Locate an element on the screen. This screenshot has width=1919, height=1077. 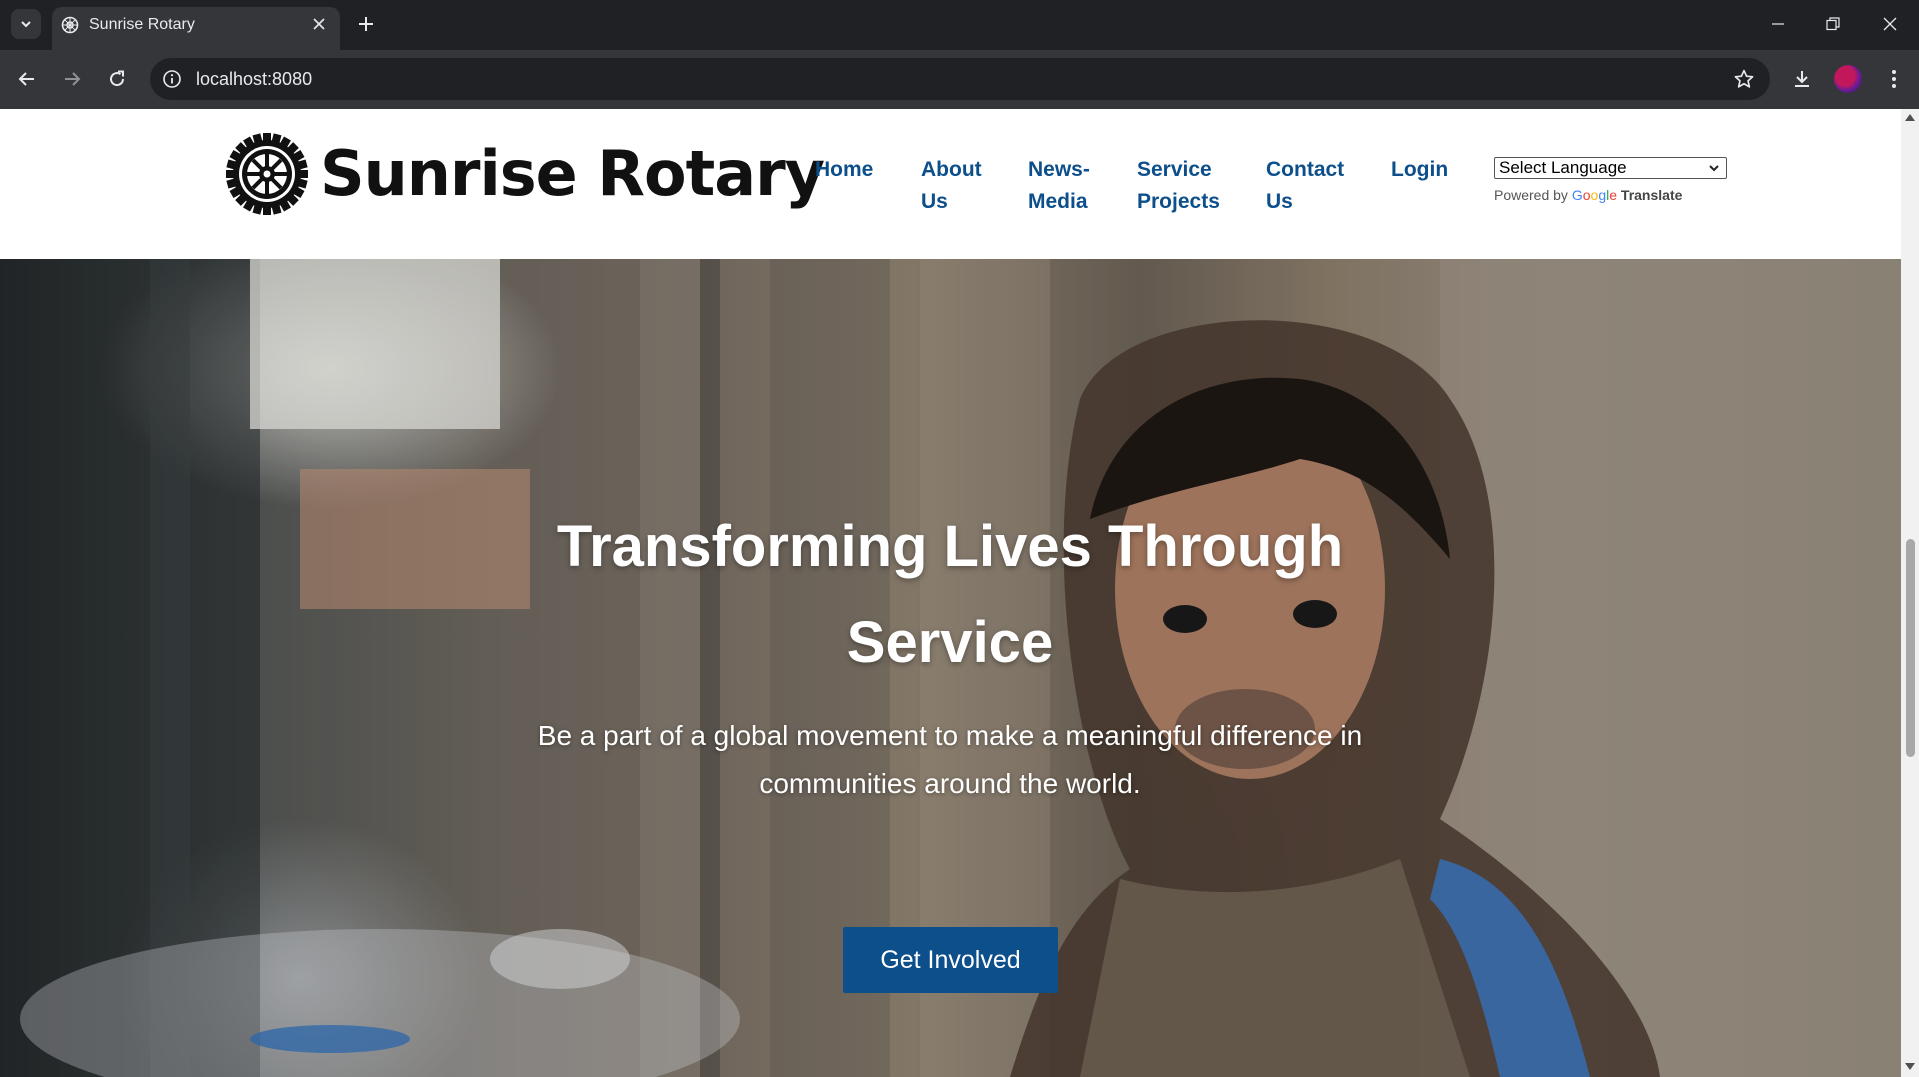
nav-about-us-label-1: About is located at coordinates (951, 169).